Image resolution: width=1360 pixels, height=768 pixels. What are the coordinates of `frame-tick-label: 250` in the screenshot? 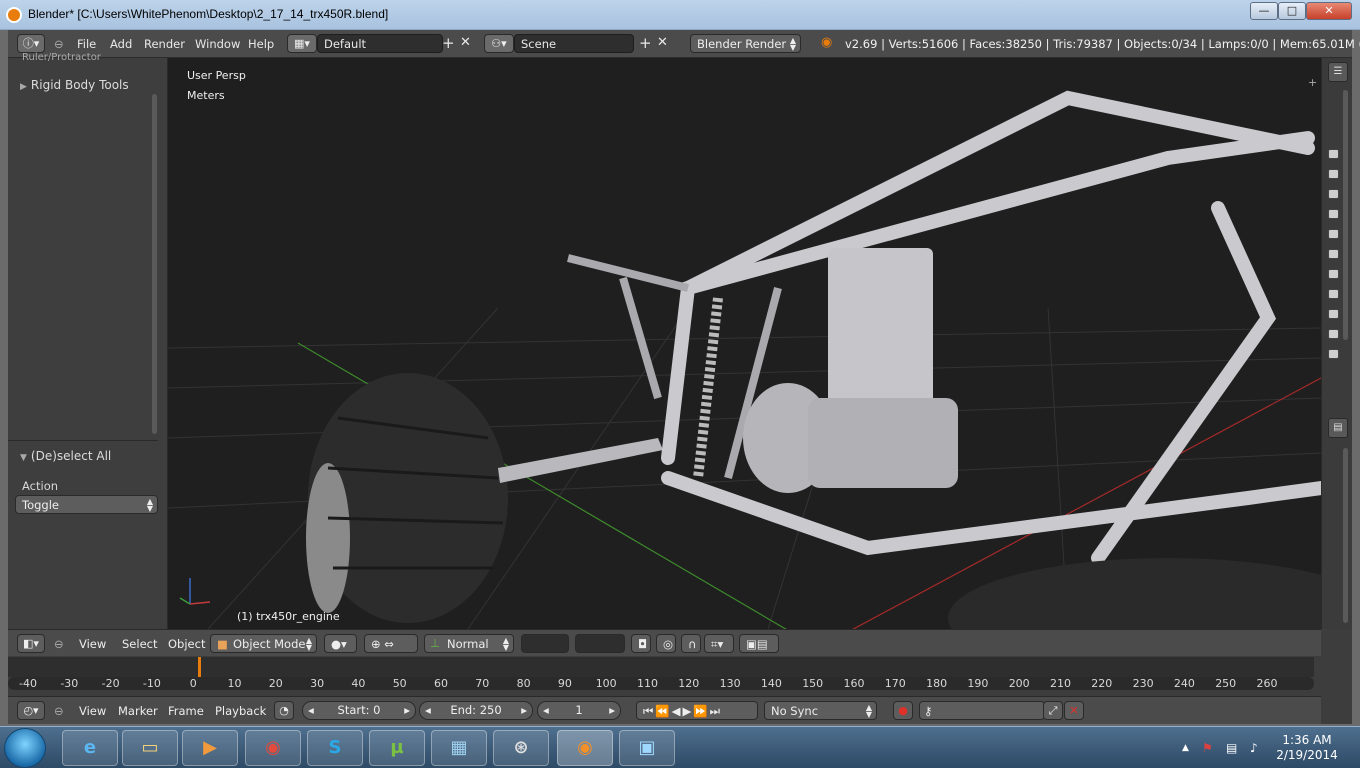 It's located at (1226, 683).